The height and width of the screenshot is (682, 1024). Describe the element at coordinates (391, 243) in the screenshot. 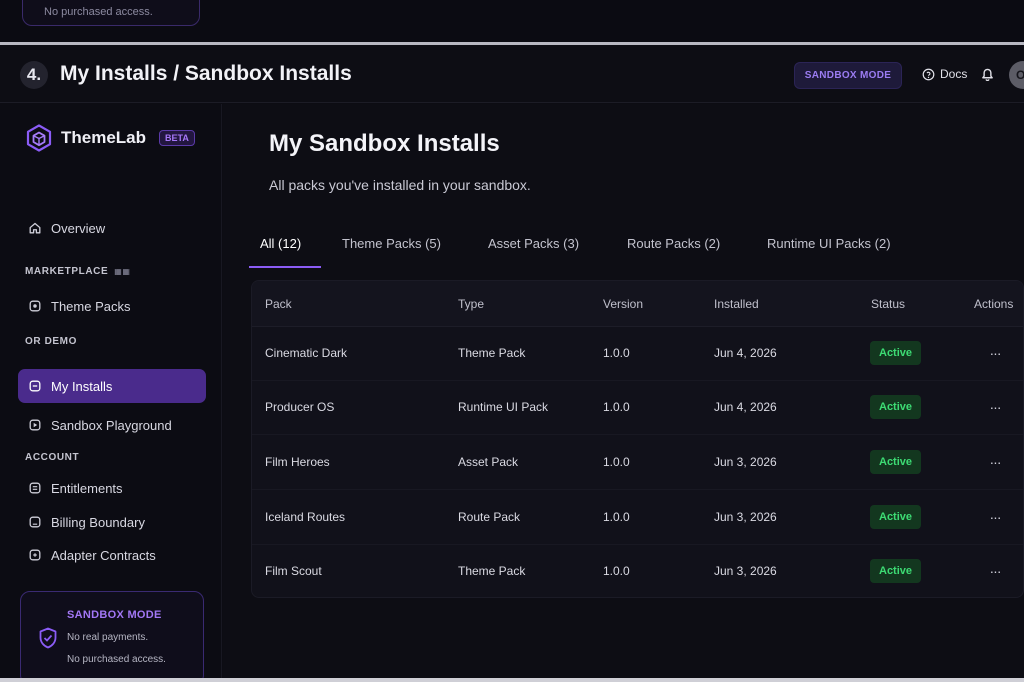

I see `tab-theme-packs: Theme Packs (5)` at that location.